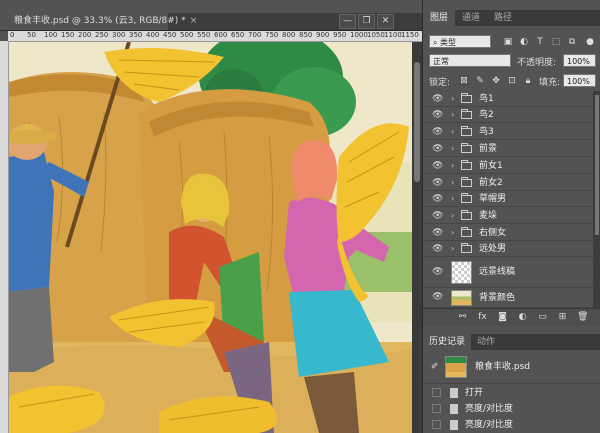 The width and height of the screenshot is (600, 433). What do you see at coordinates (4, 237) in the screenshot?
I see `vertical-ruler` at bounding box center [4, 237].